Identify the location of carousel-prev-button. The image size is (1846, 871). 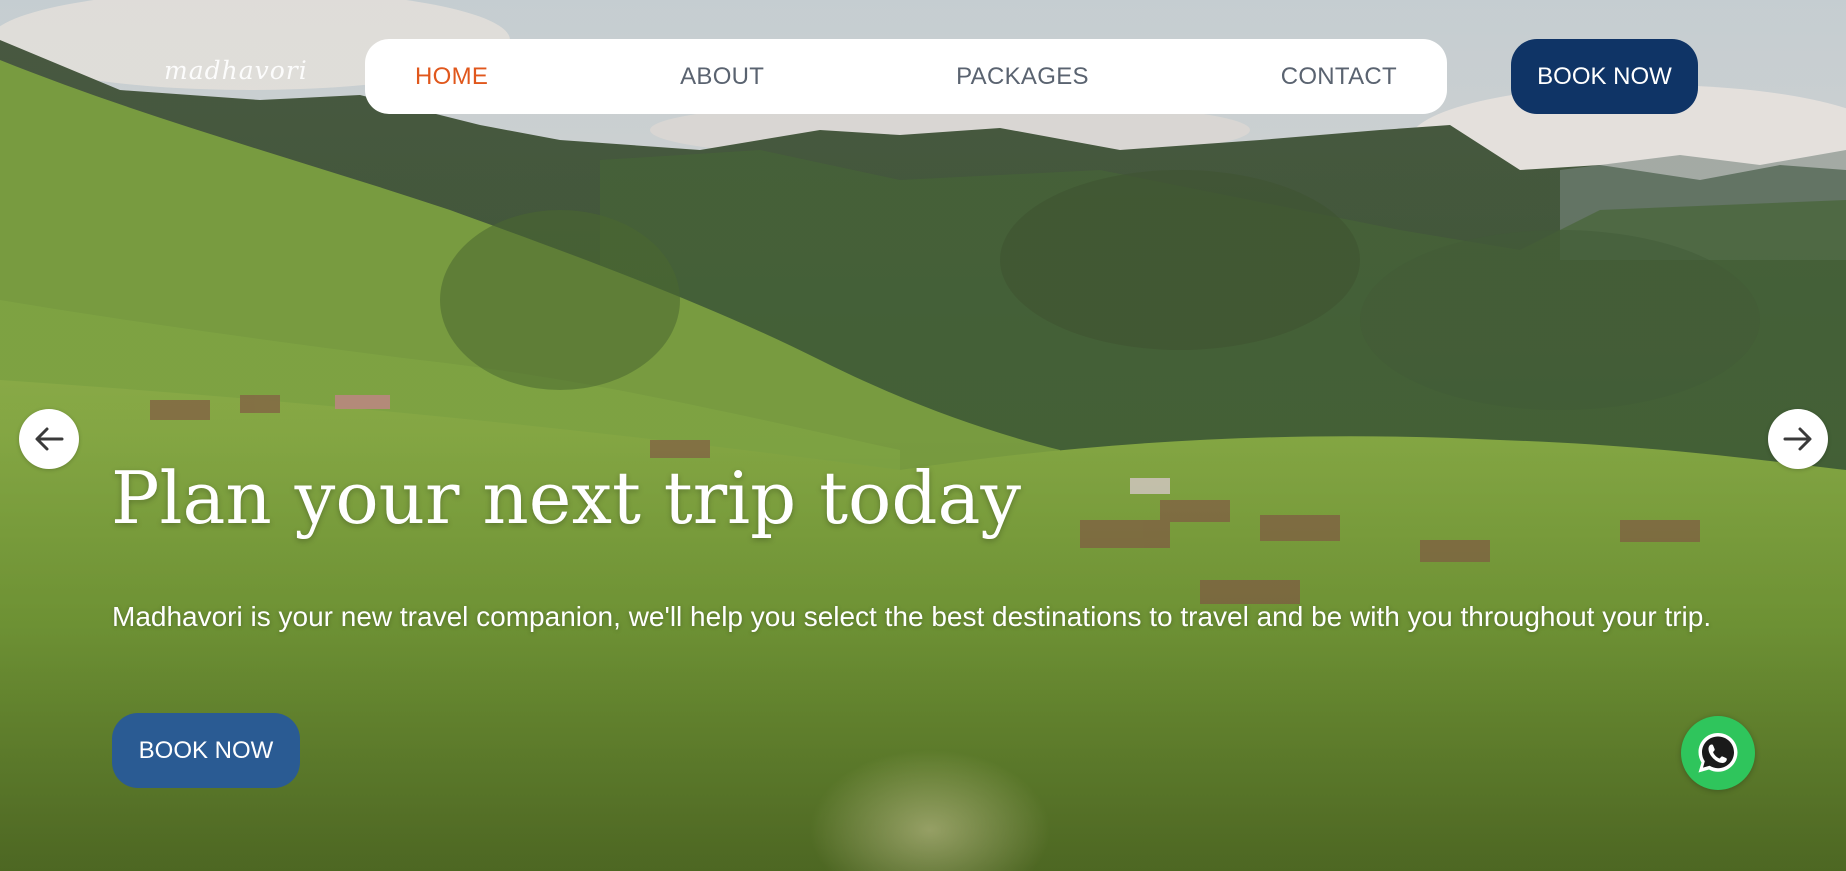
(49, 439).